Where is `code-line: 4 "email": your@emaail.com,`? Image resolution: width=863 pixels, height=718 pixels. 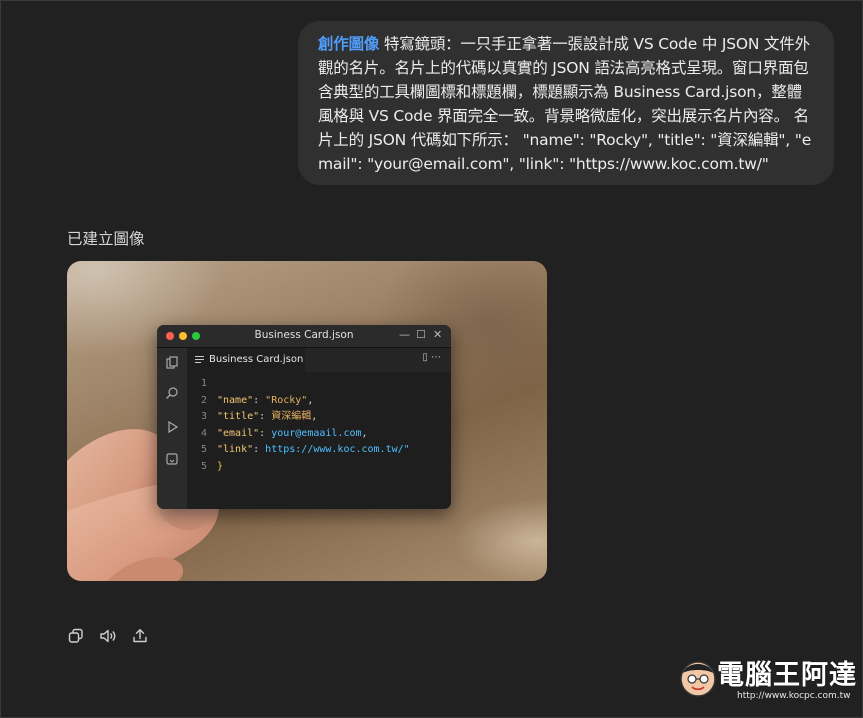
code-line: 4 "email": your@emaail.com, is located at coordinates (284, 433).